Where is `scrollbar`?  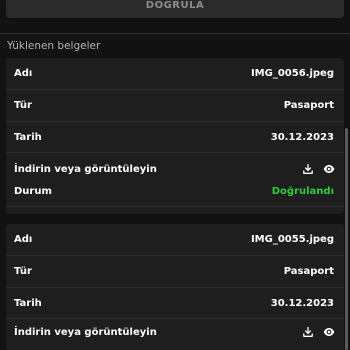
scrollbar is located at coordinates (346, 239).